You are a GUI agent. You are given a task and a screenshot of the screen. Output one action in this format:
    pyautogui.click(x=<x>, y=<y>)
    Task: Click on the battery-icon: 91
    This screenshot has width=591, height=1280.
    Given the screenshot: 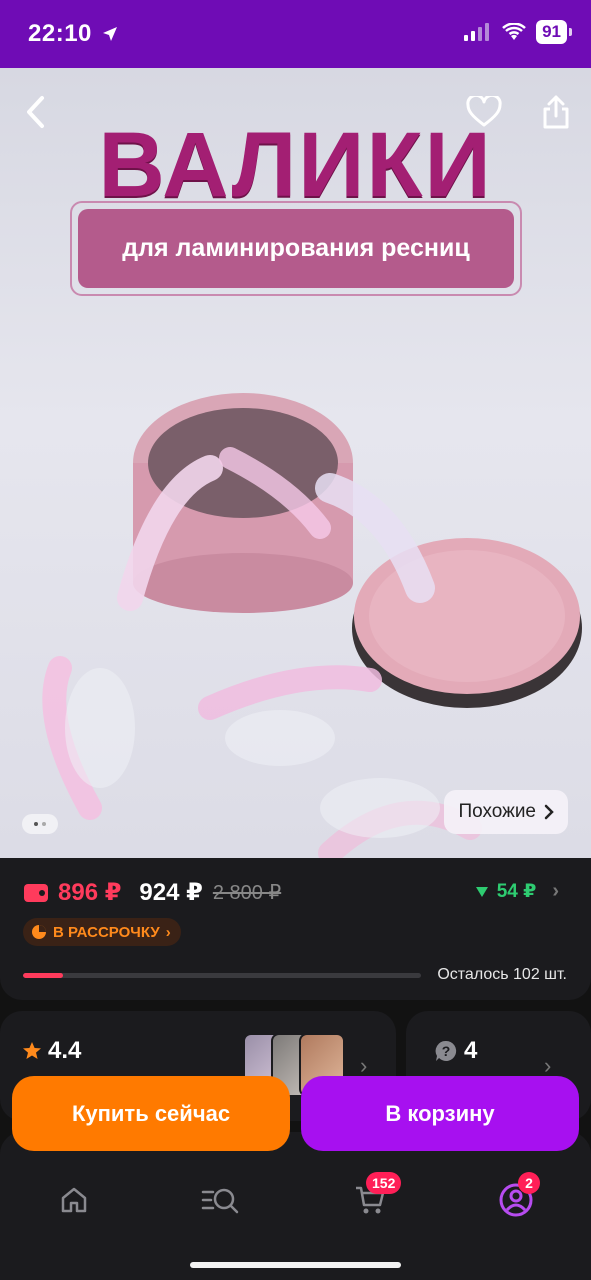 What is the action you would take?
    pyautogui.click(x=554, y=32)
    